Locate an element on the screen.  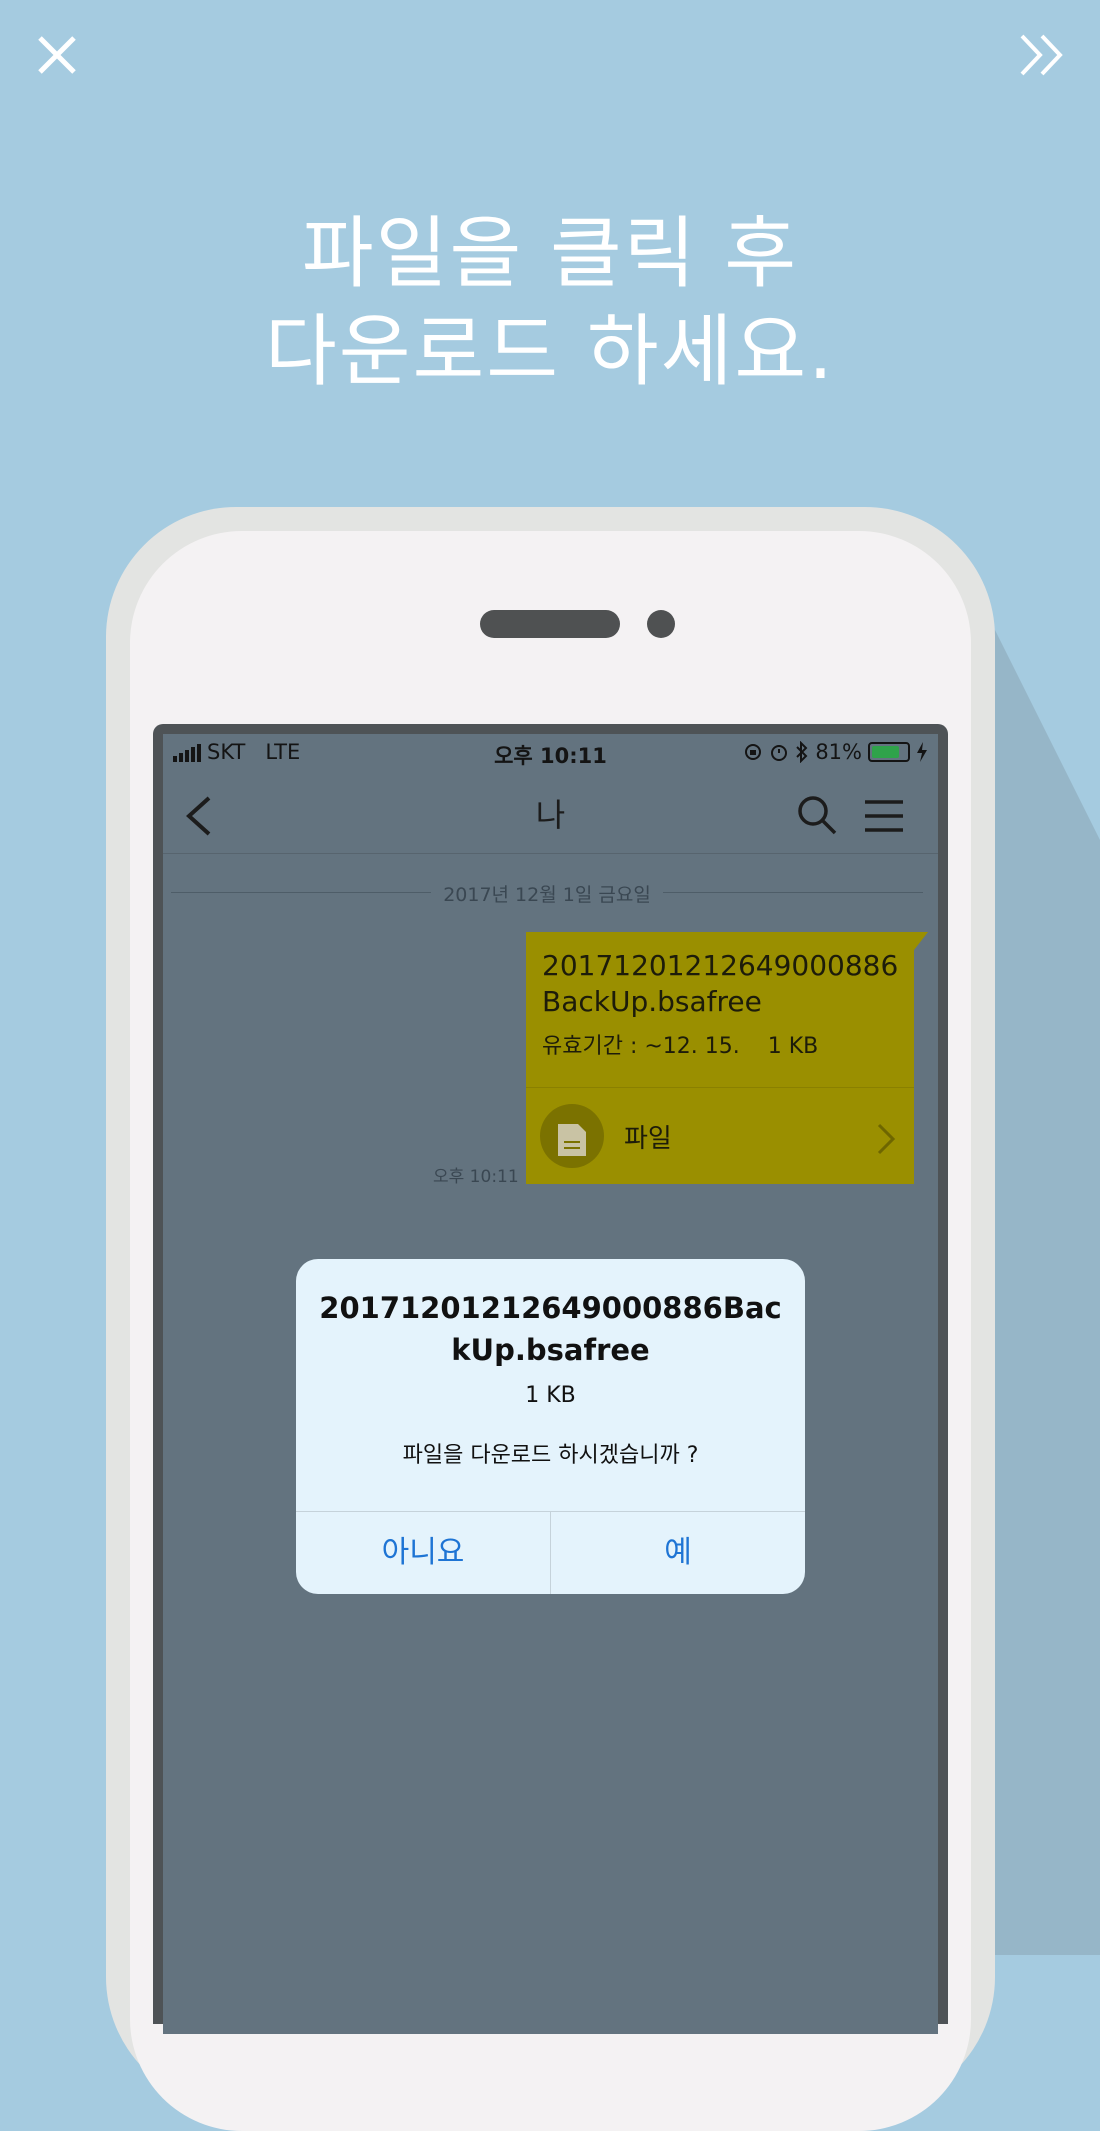
status-bar: SKT LTE 오후 10:11 81% is located at coordinates (550, 752).